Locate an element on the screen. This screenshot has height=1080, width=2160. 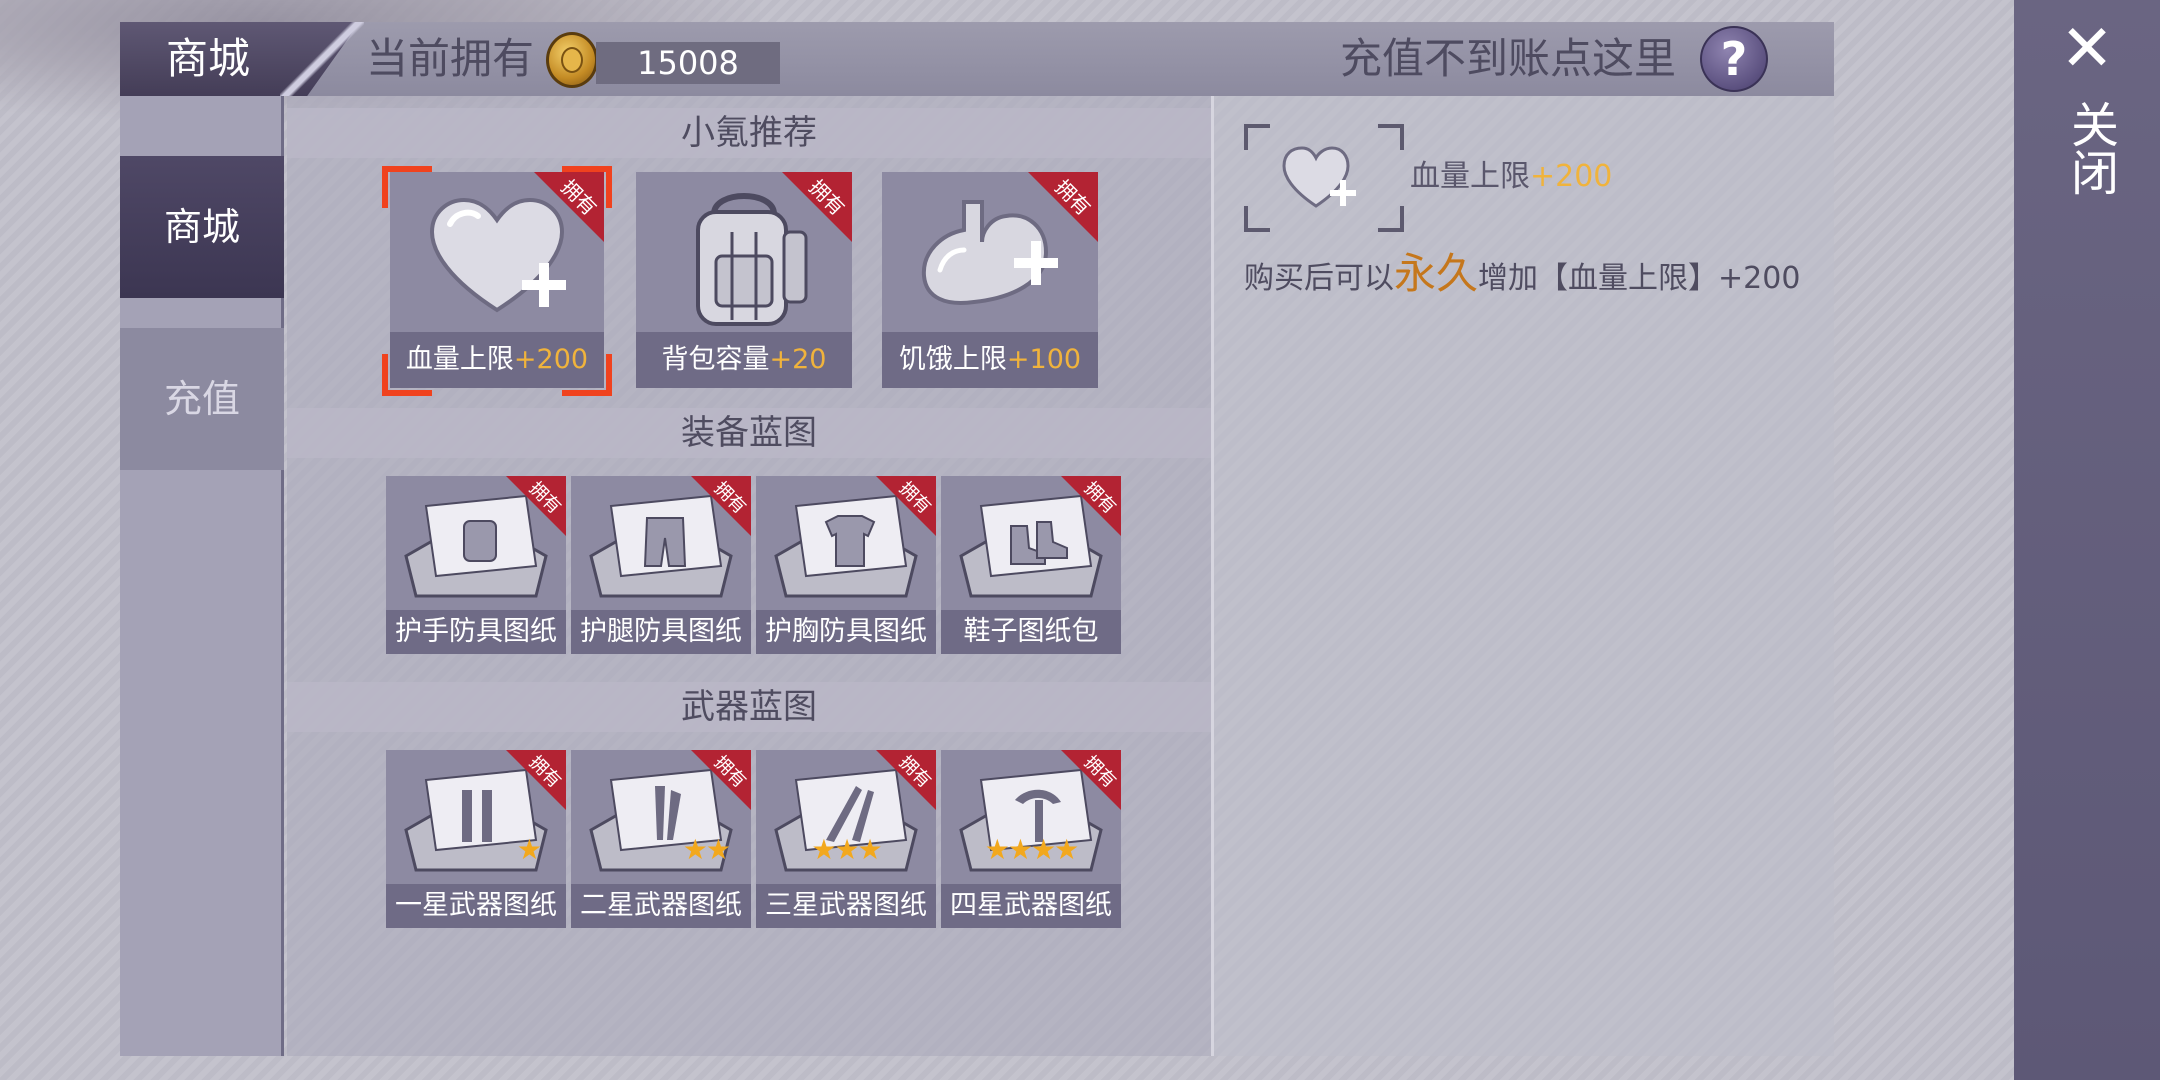
shop-item-weapon-4star: 拥有 ★★★★ 四星武器图纸 is located at coordinates (1031, 839).